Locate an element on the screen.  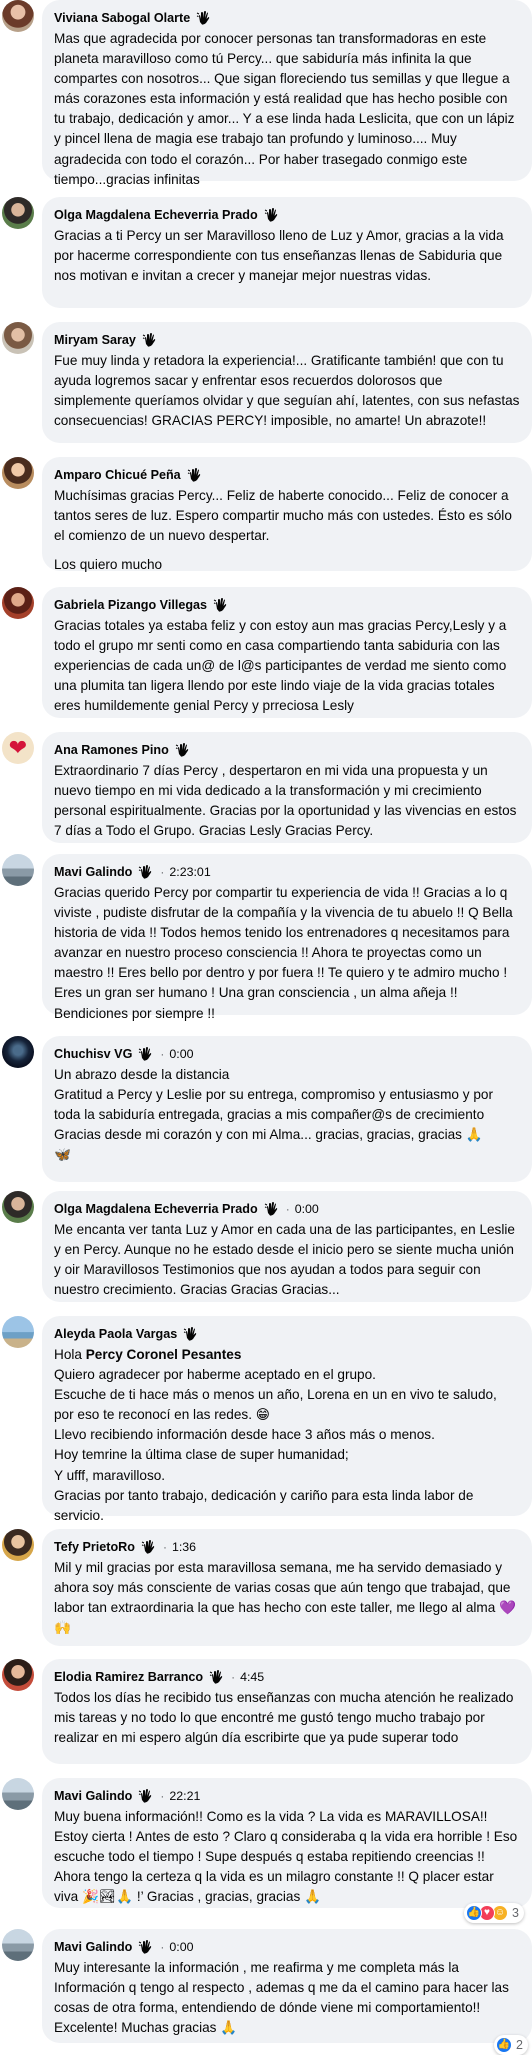
comment-text-intro: Hola Percy Coronel Pesantes is located at coordinates (287, 1355).